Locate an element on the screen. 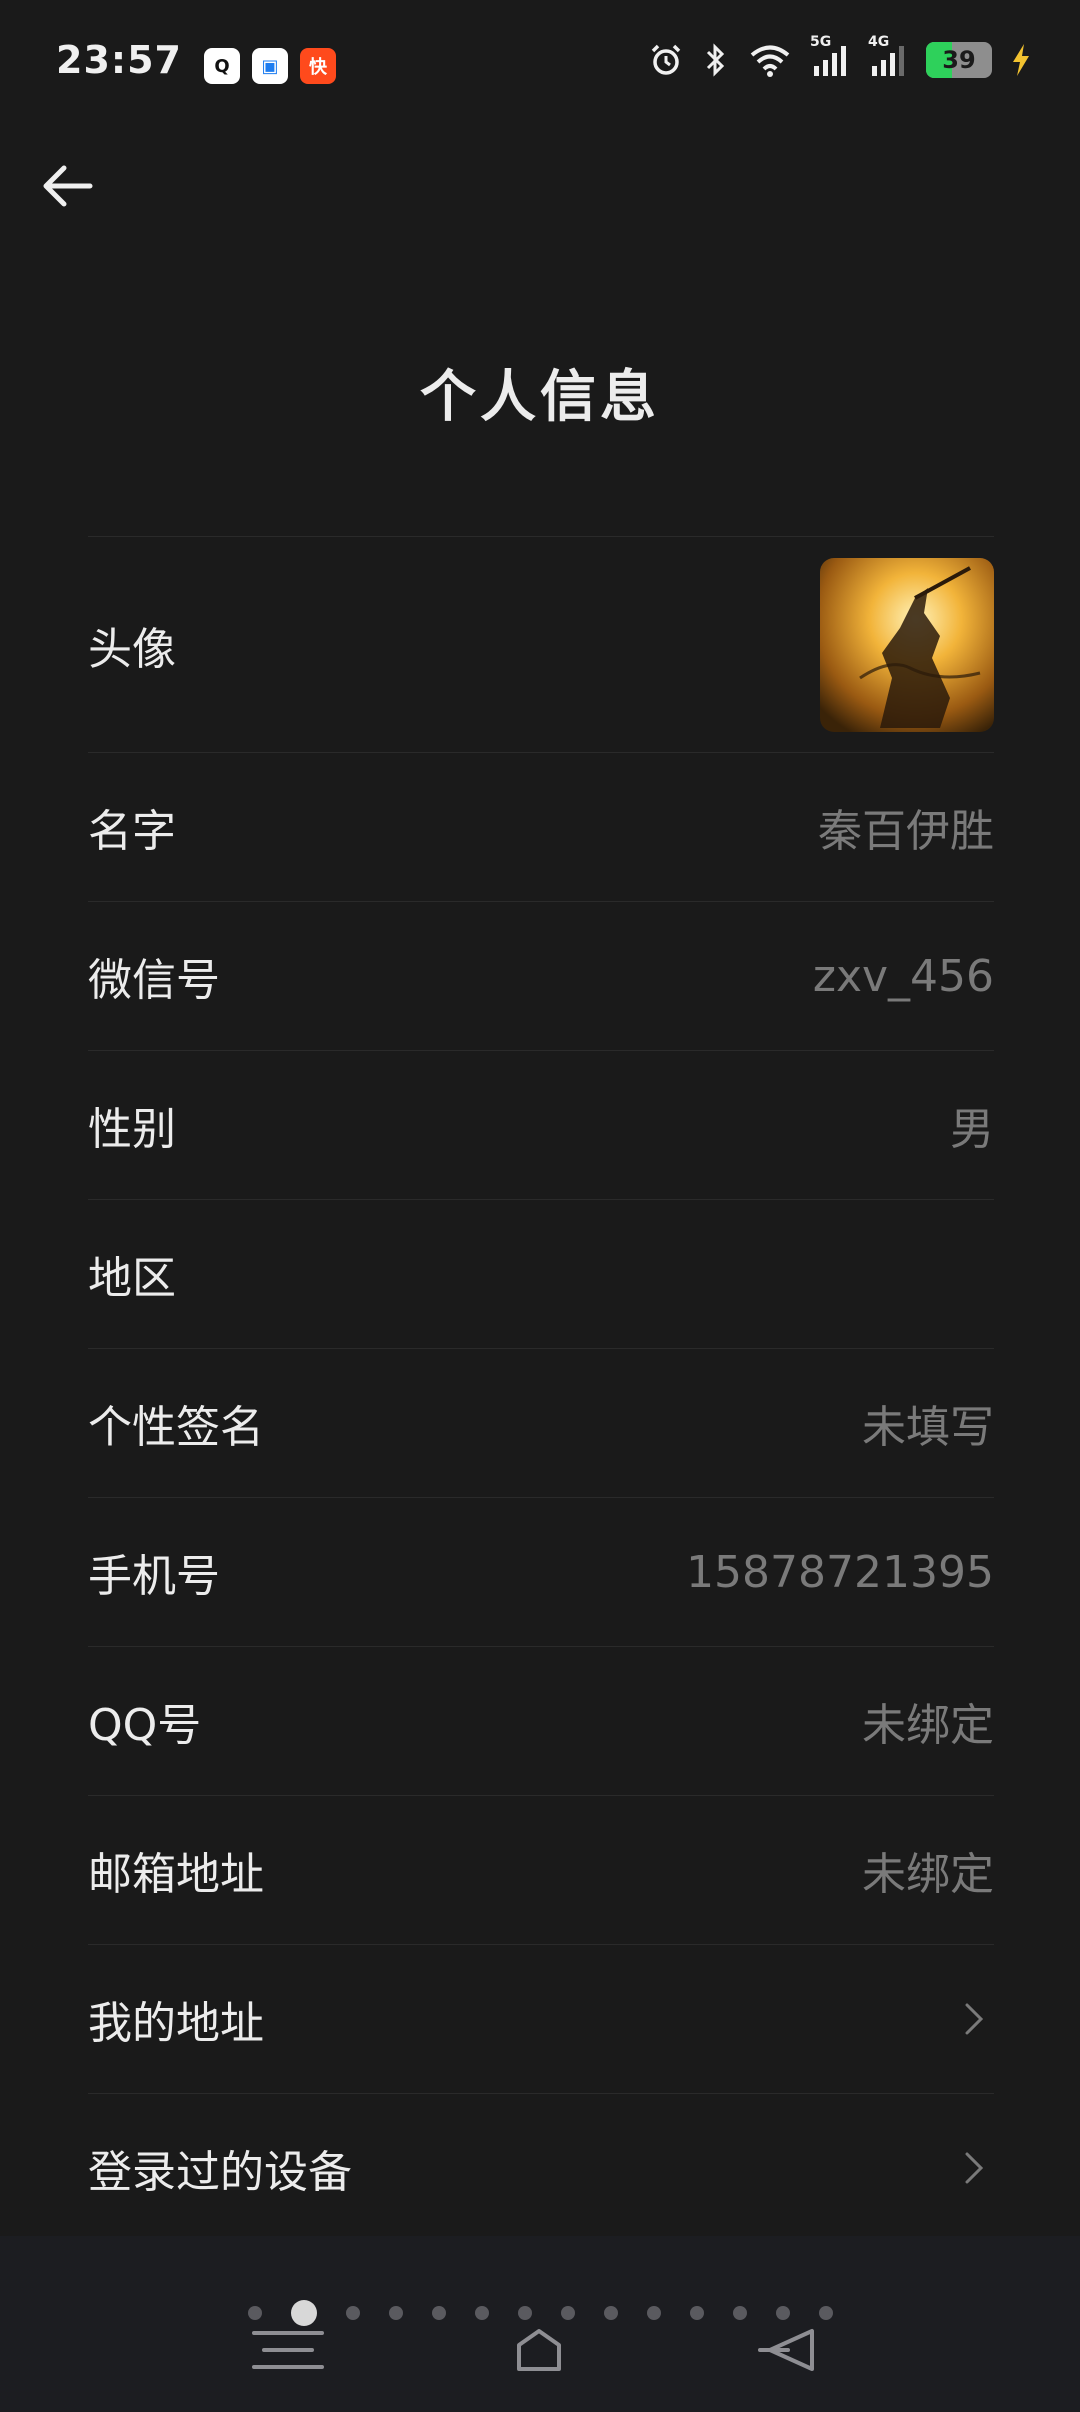  nav-buttons is located at coordinates (540, 2350).